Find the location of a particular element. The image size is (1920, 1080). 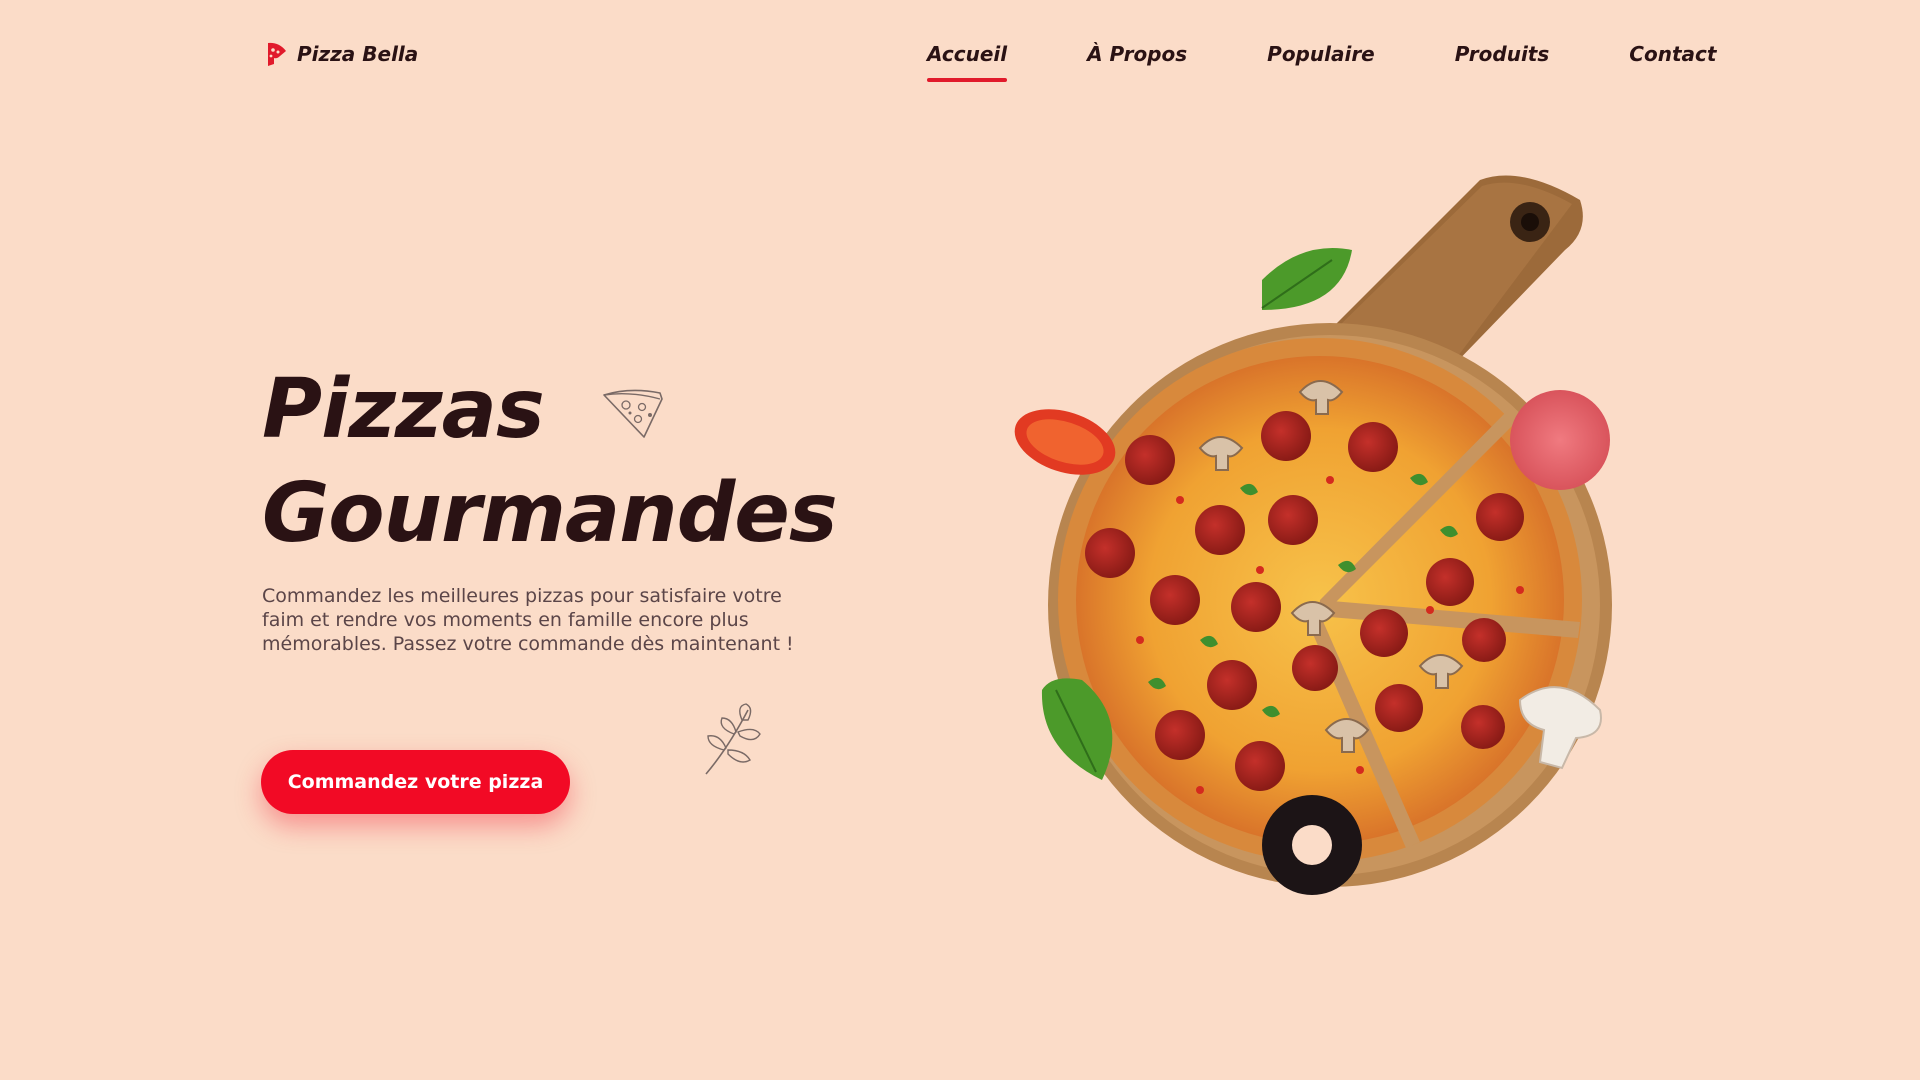

hero-title-line-1: Pizzas is located at coordinates (403, 409).